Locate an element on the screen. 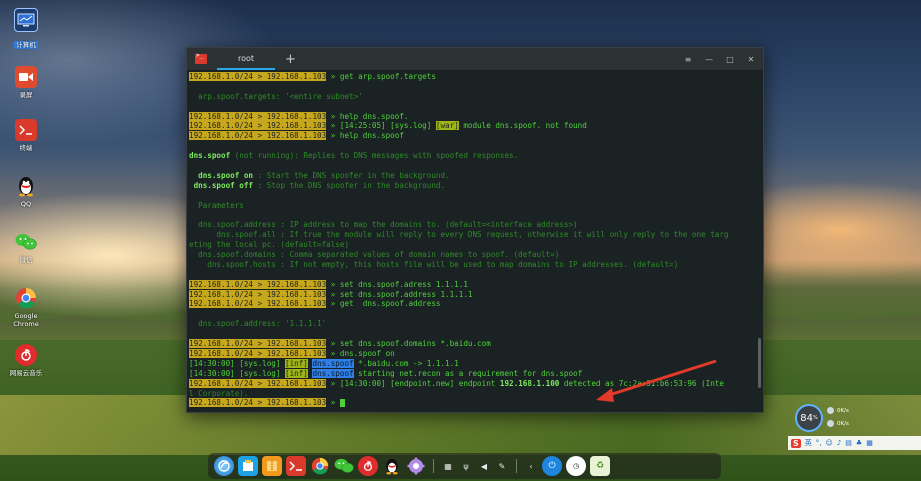 Image resolution: width=921 pixels, height=481 pixels. new-tab-button: + is located at coordinates (290, 59).